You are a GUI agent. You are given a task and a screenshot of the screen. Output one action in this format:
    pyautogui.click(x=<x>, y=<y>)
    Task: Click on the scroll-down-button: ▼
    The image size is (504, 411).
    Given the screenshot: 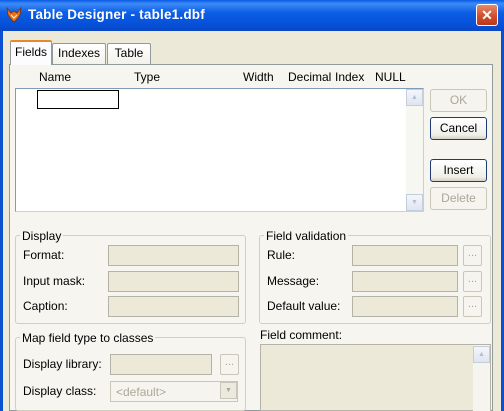 What is the action you would take?
    pyautogui.click(x=414, y=202)
    